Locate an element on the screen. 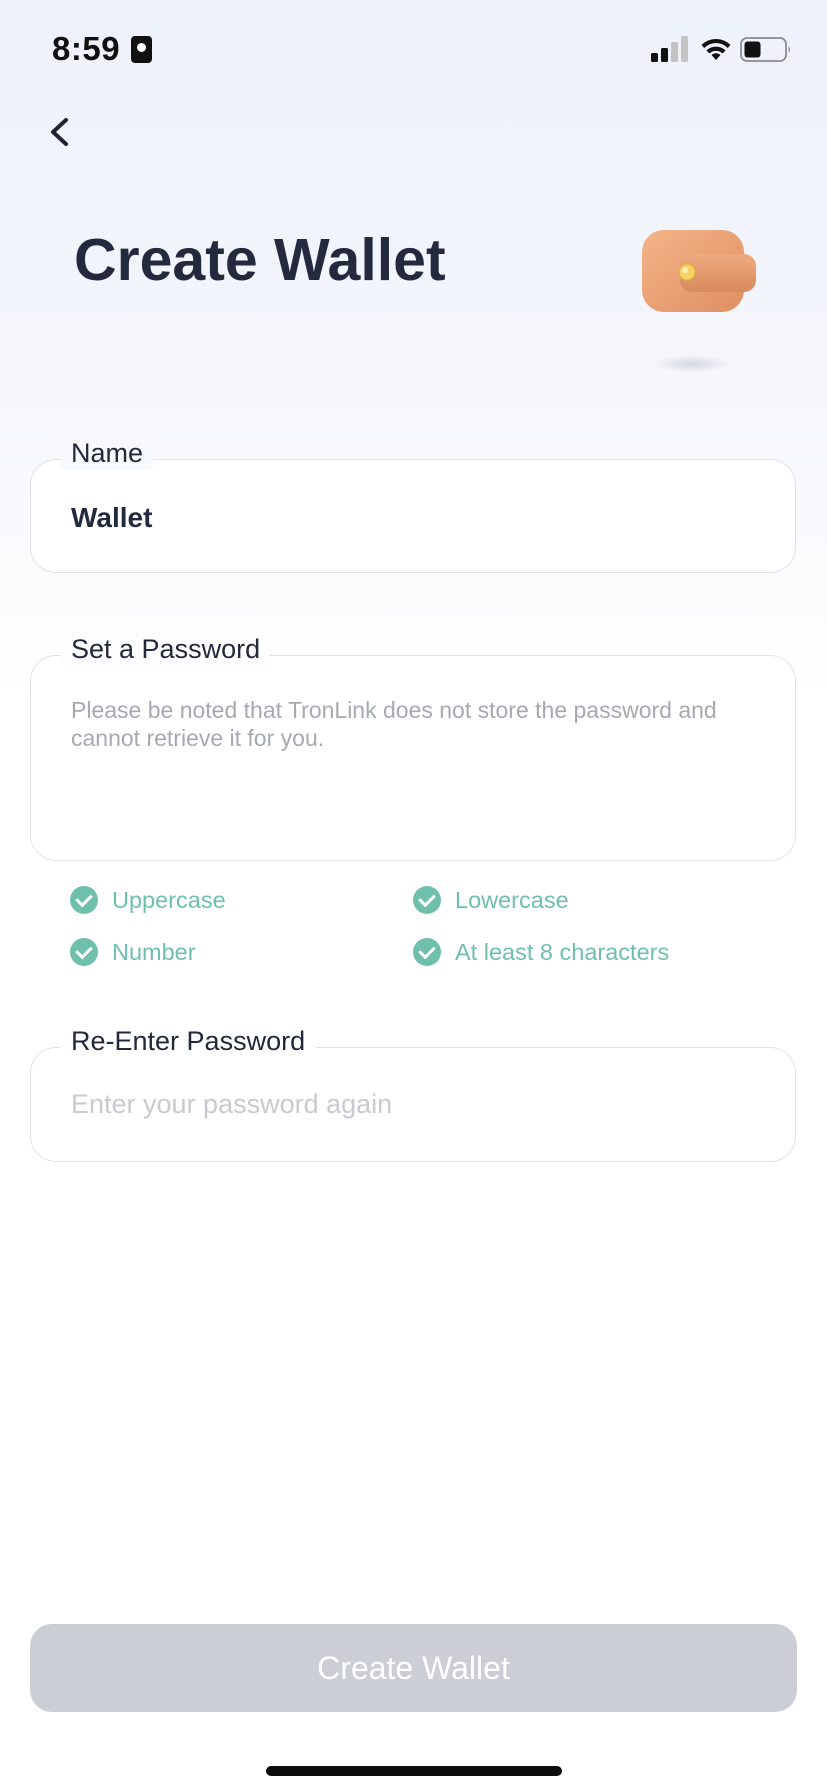 This screenshot has height=1792, width=827. wallet-illustration is located at coordinates (699, 301).